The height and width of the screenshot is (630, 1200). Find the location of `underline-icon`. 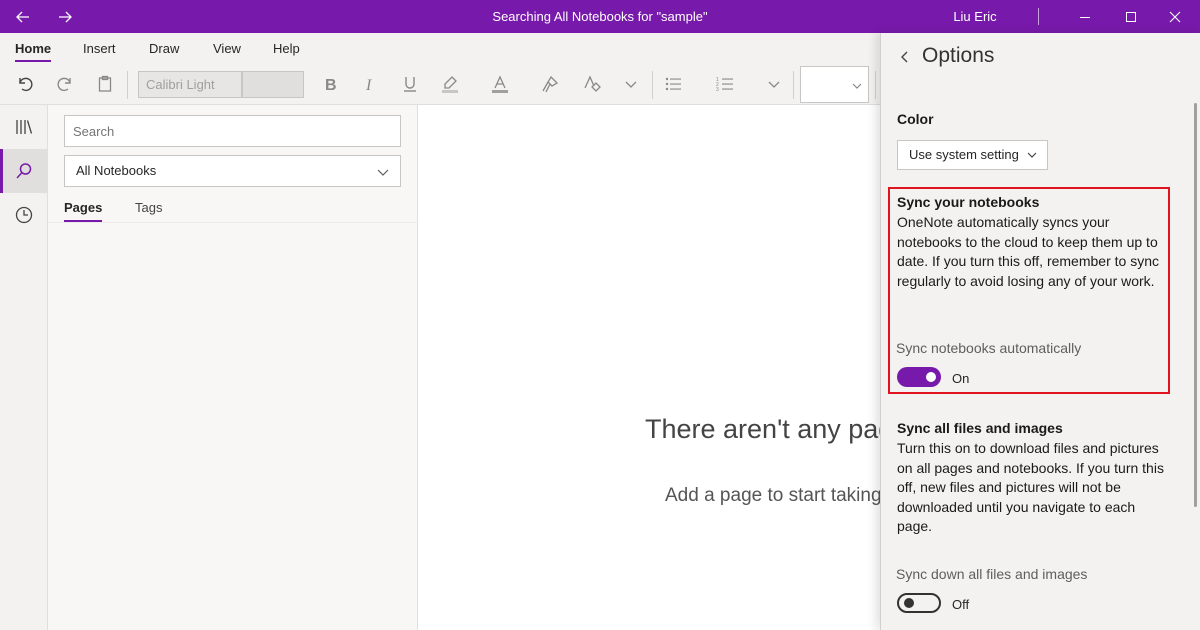

underline-icon is located at coordinates (410, 84).